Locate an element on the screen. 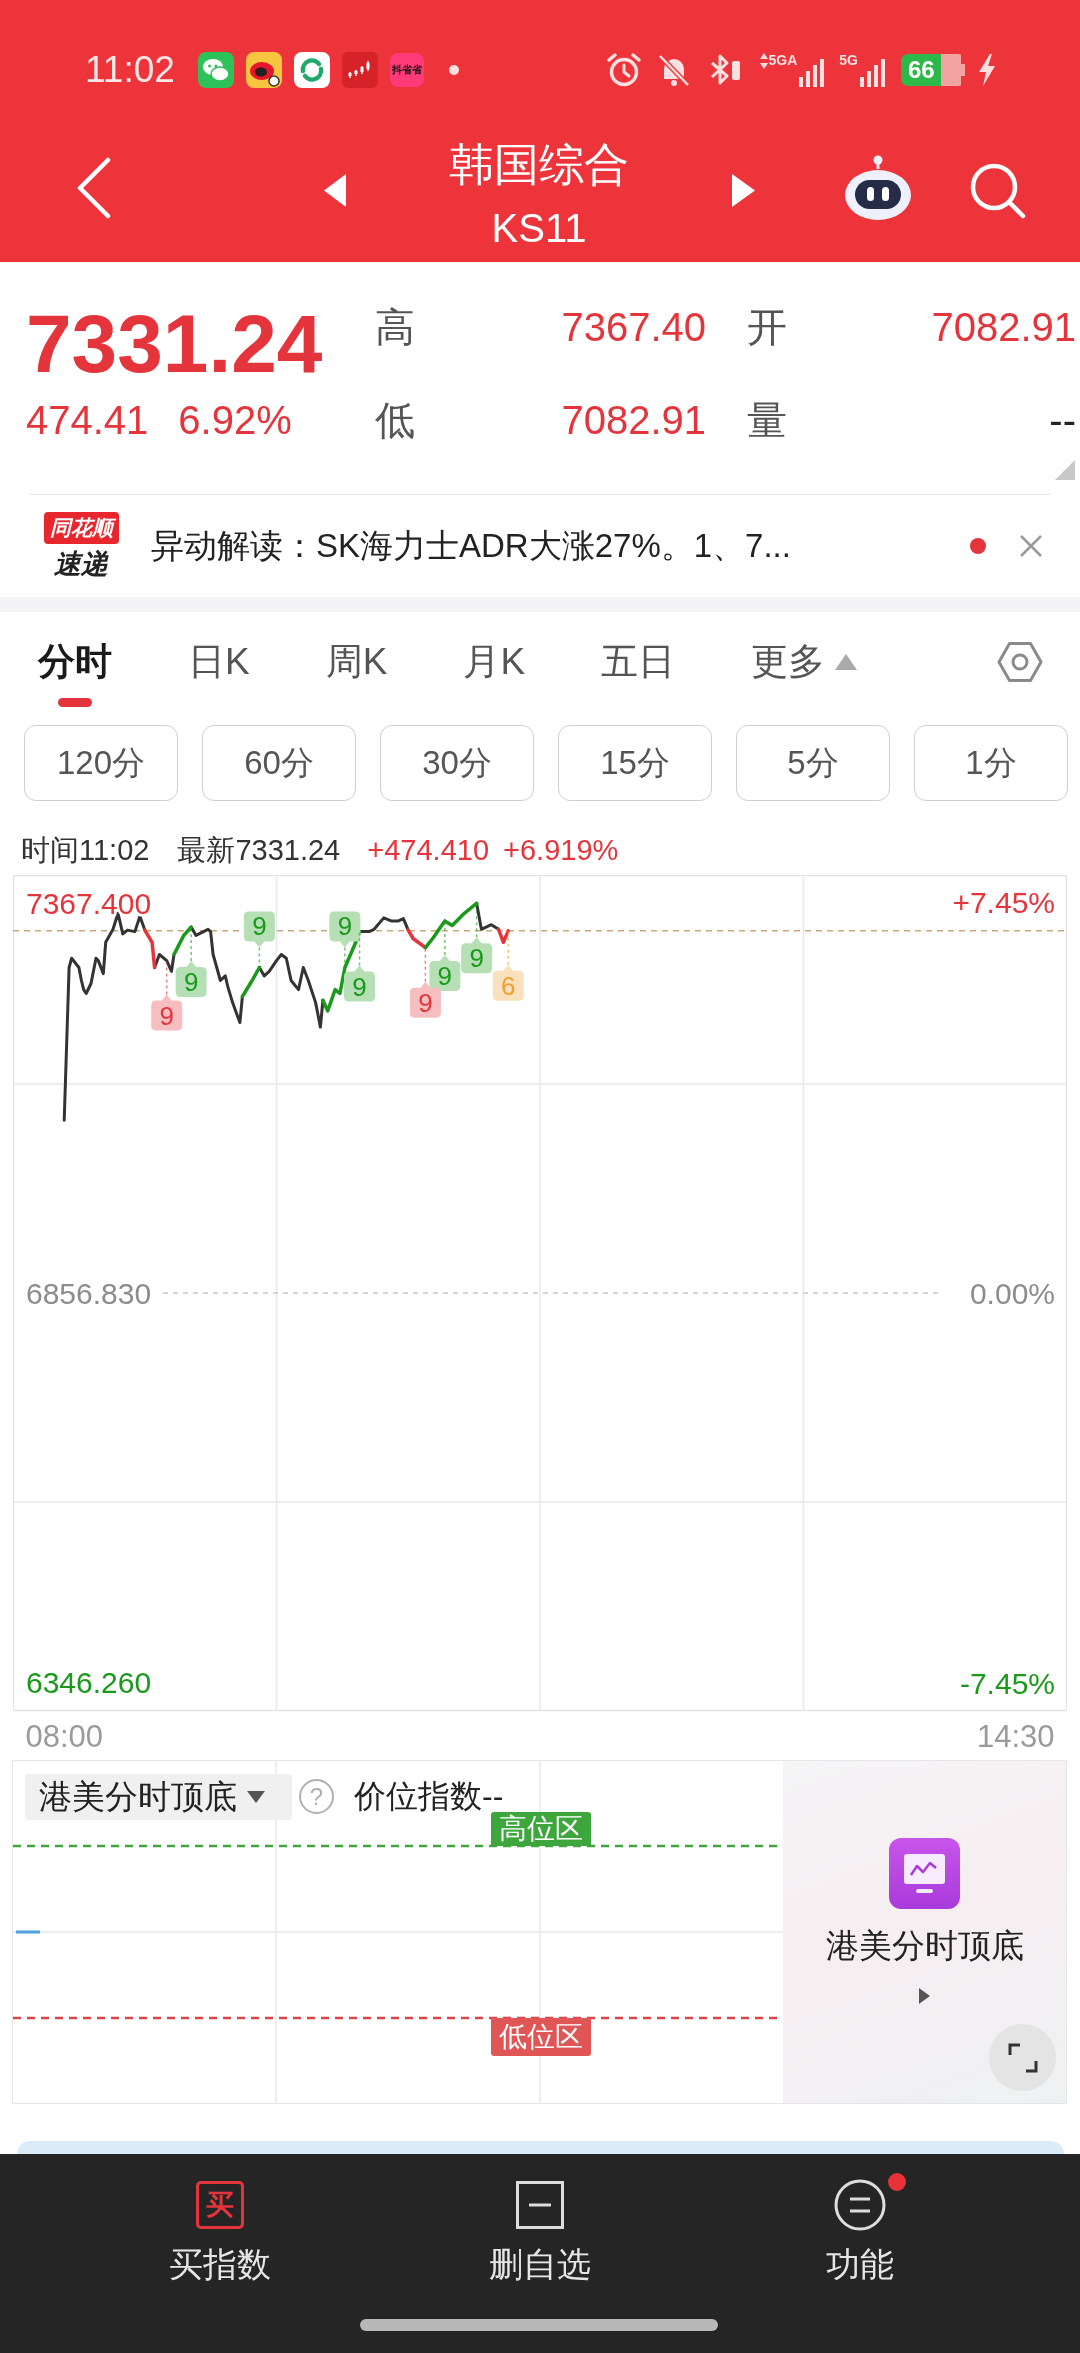 The image size is (1080, 2353). eye-app-icon is located at coordinates (263, 70).